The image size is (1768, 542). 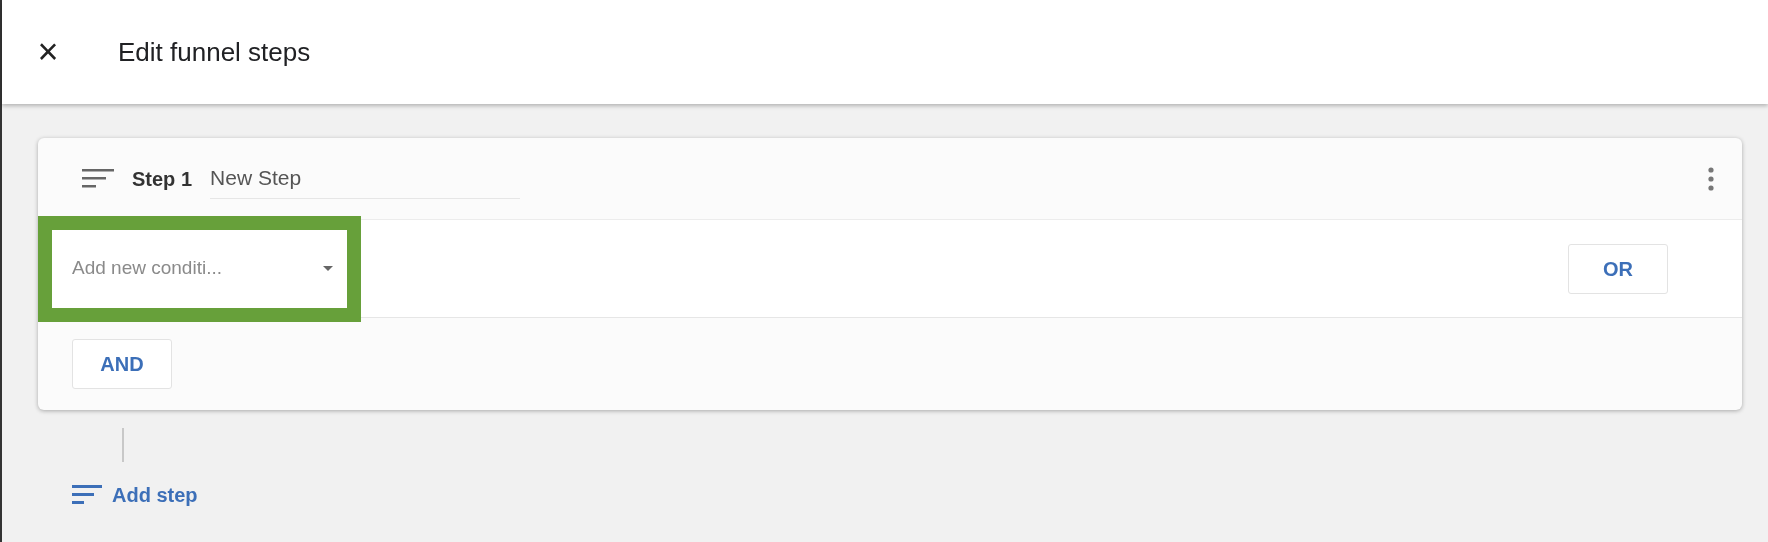 What do you see at coordinates (1618, 268) in the screenshot?
I see `or-button: OR` at bounding box center [1618, 268].